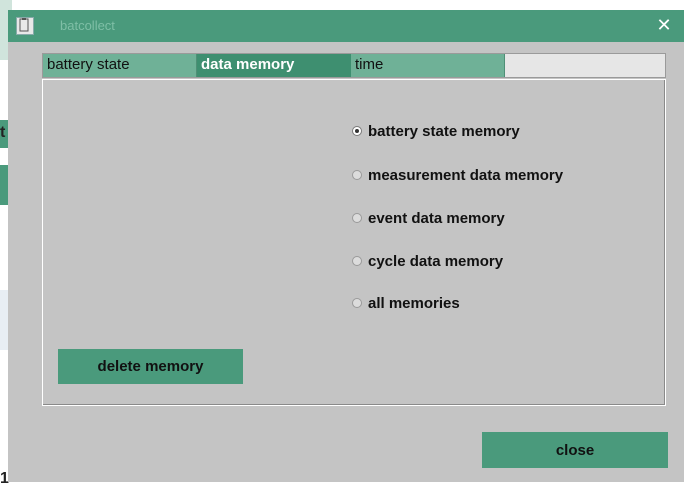 The image size is (684, 490). I want to click on radio-label: all memories, so click(414, 303).